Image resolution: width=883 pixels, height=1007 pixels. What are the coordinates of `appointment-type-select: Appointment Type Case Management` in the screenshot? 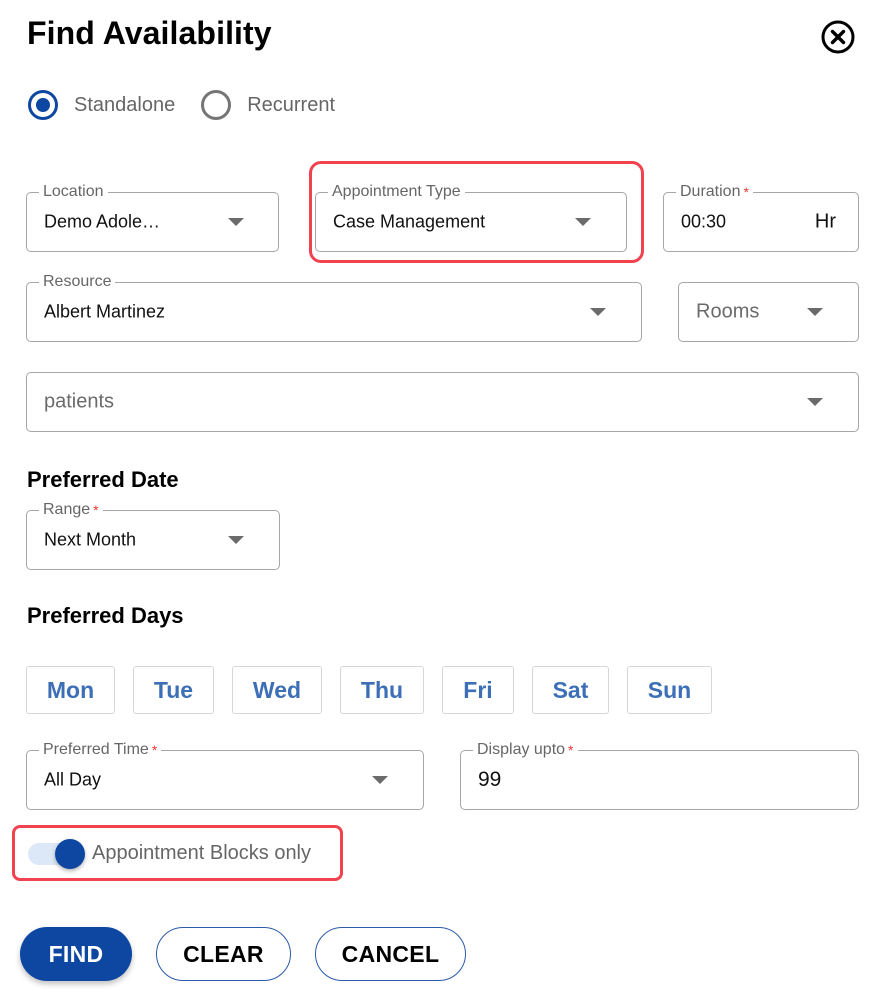 It's located at (471, 217).